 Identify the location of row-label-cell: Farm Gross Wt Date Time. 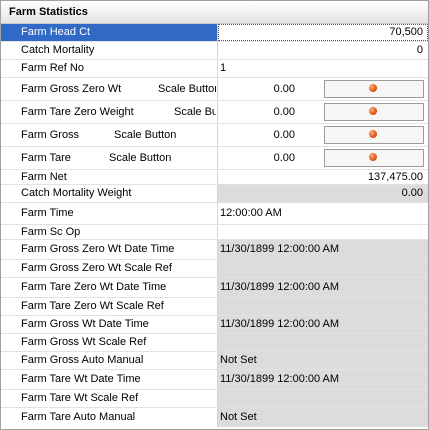
(109, 324).